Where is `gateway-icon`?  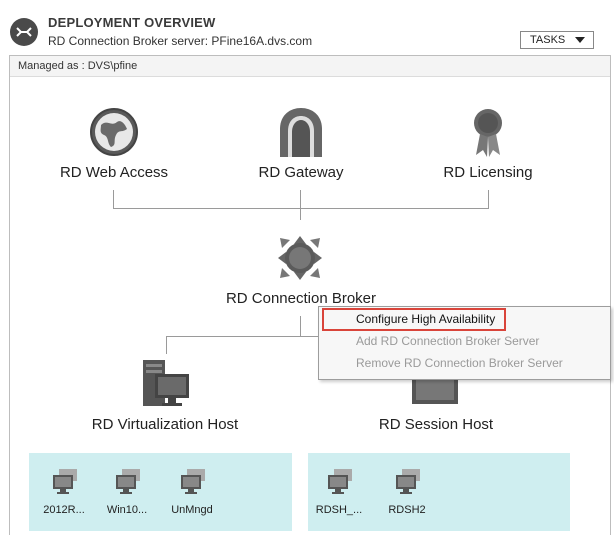 gateway-icon is located at coordinates (301, 132).